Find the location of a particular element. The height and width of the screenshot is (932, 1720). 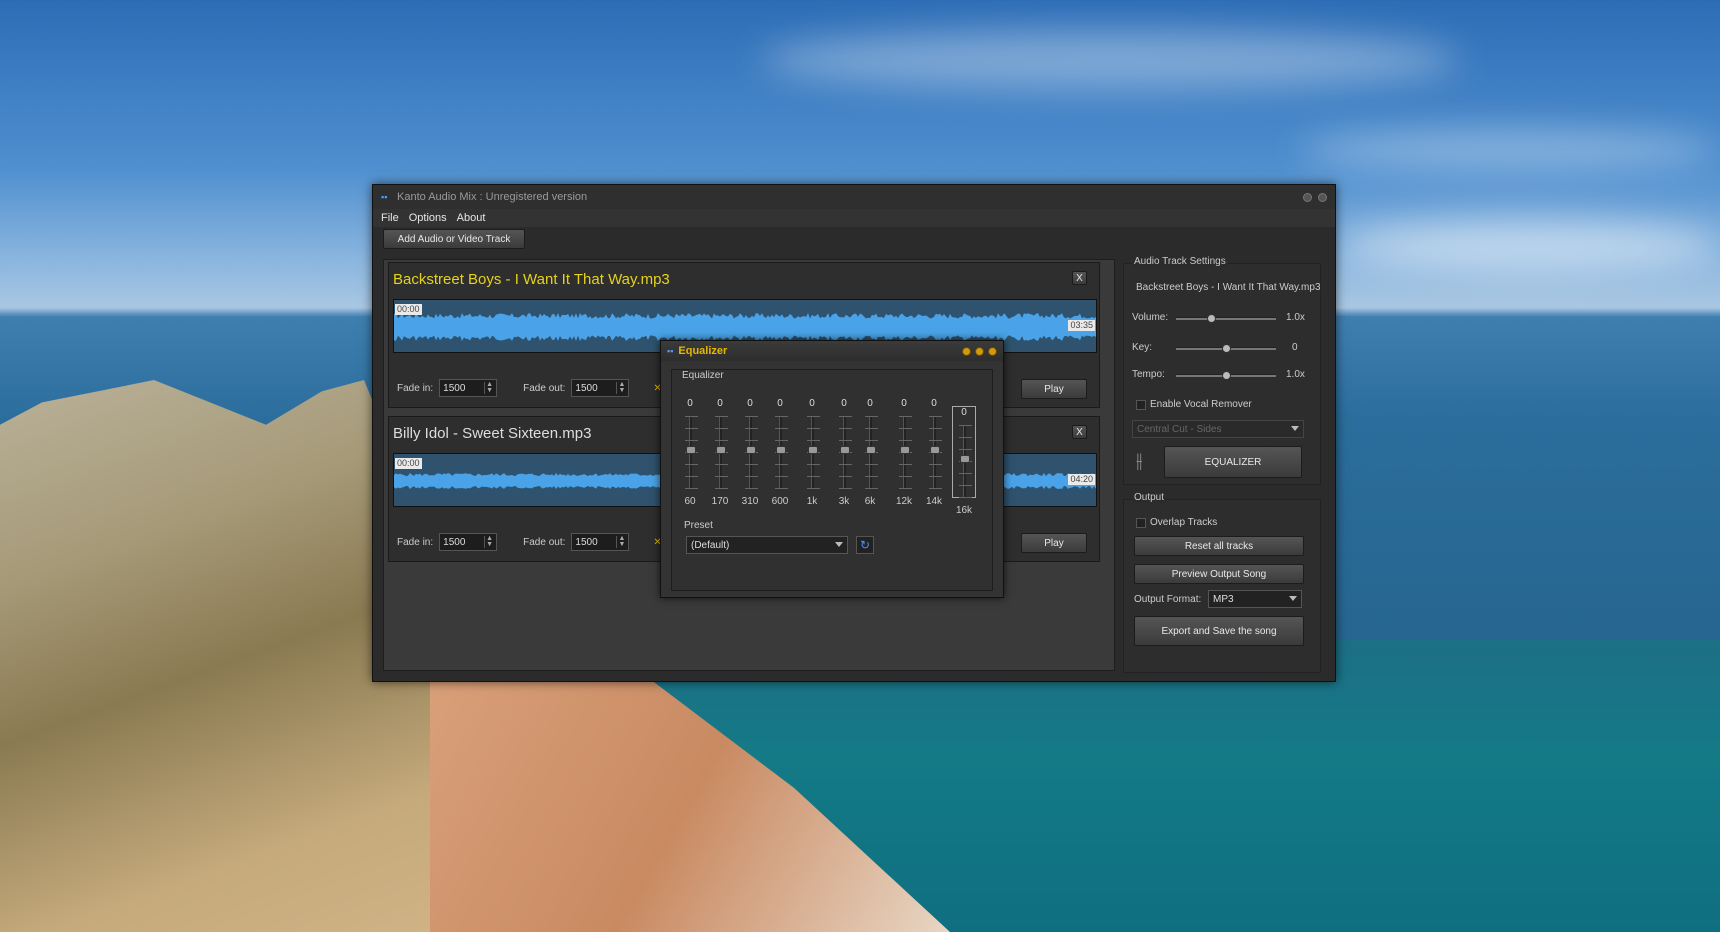

eq-band: 0 14k is located at coordinates (934, 452).